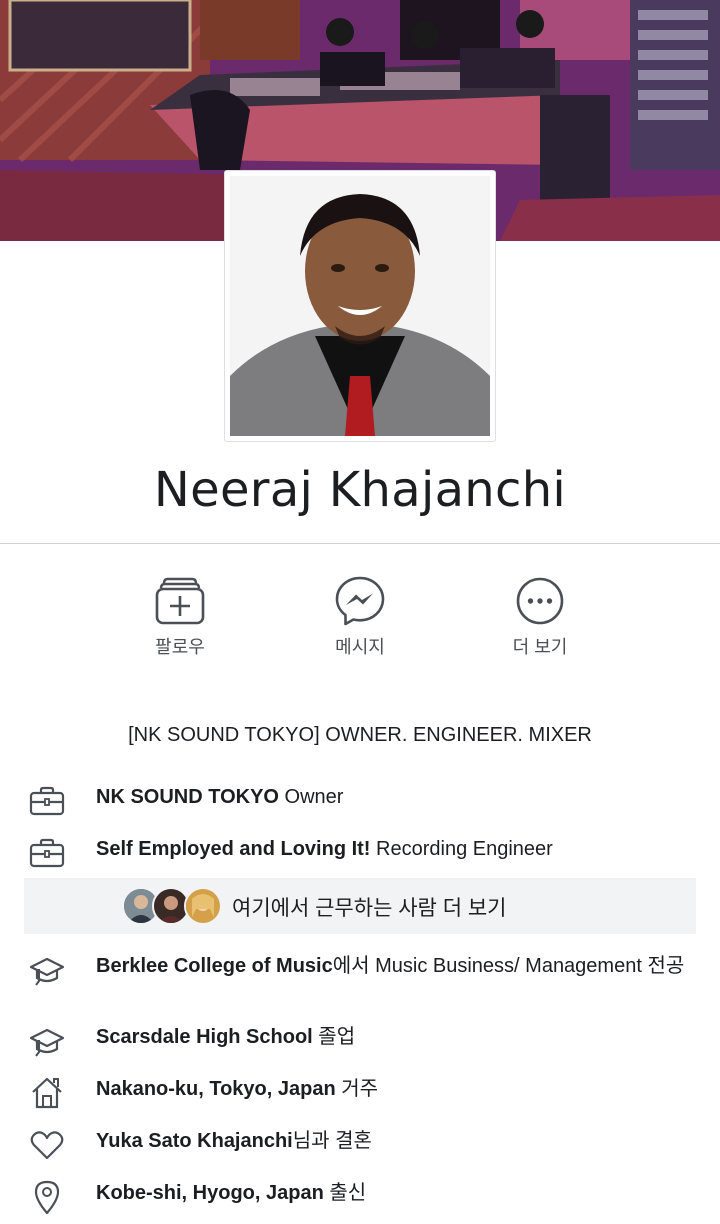 The image size is (720, 1224). What do you see at coordinates (461, 849) in the screenshot?
I see `work-position: Recording Engineer` at bounding box center [461, 849].